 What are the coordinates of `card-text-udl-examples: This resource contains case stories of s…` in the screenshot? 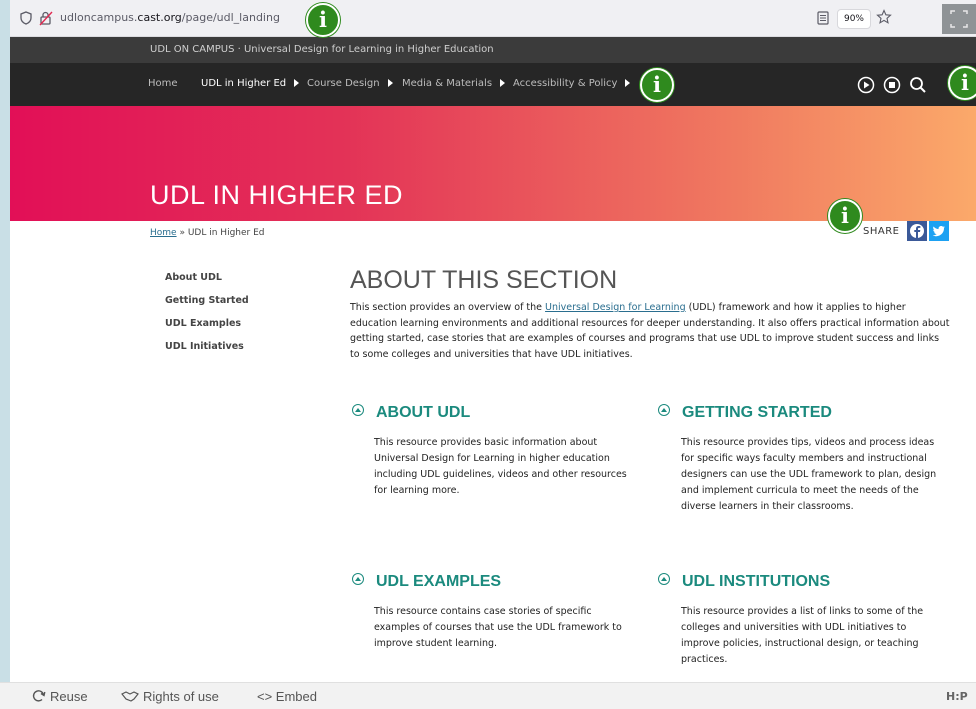 It's located at (498, 627).